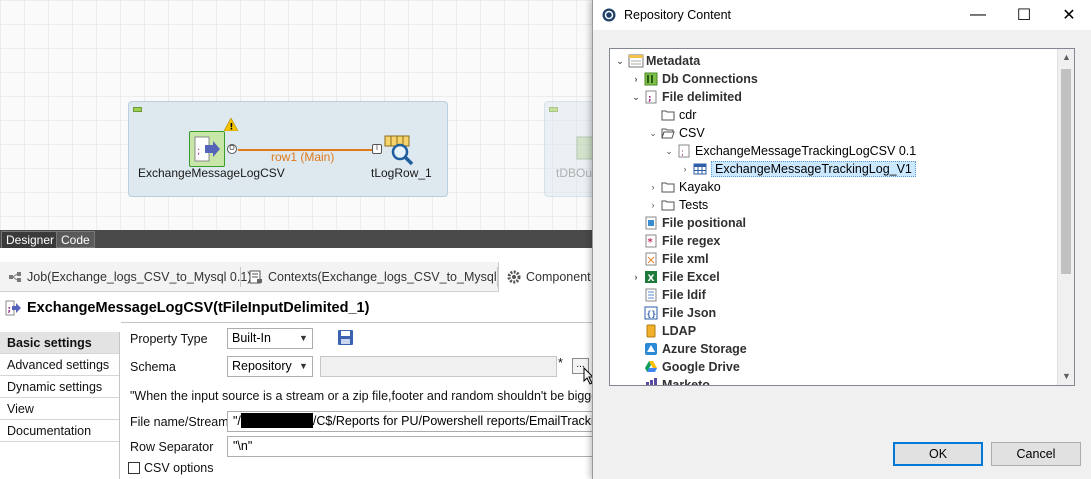  Describe the element at coordinates (262, 366) in the screenshot. I see `schema-type-value: Repository` at that location.